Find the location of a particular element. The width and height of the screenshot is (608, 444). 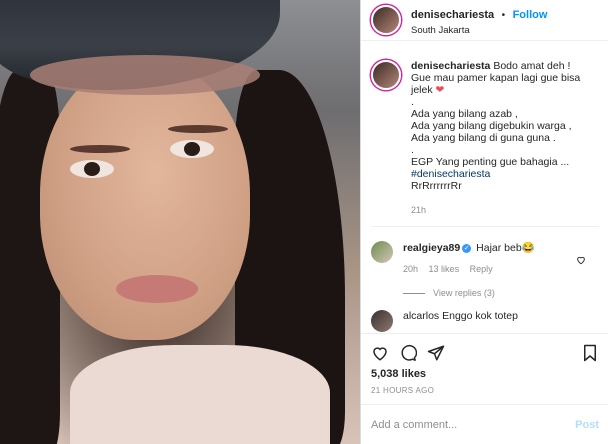

photo-shirt is located at coordinates (200, 394).